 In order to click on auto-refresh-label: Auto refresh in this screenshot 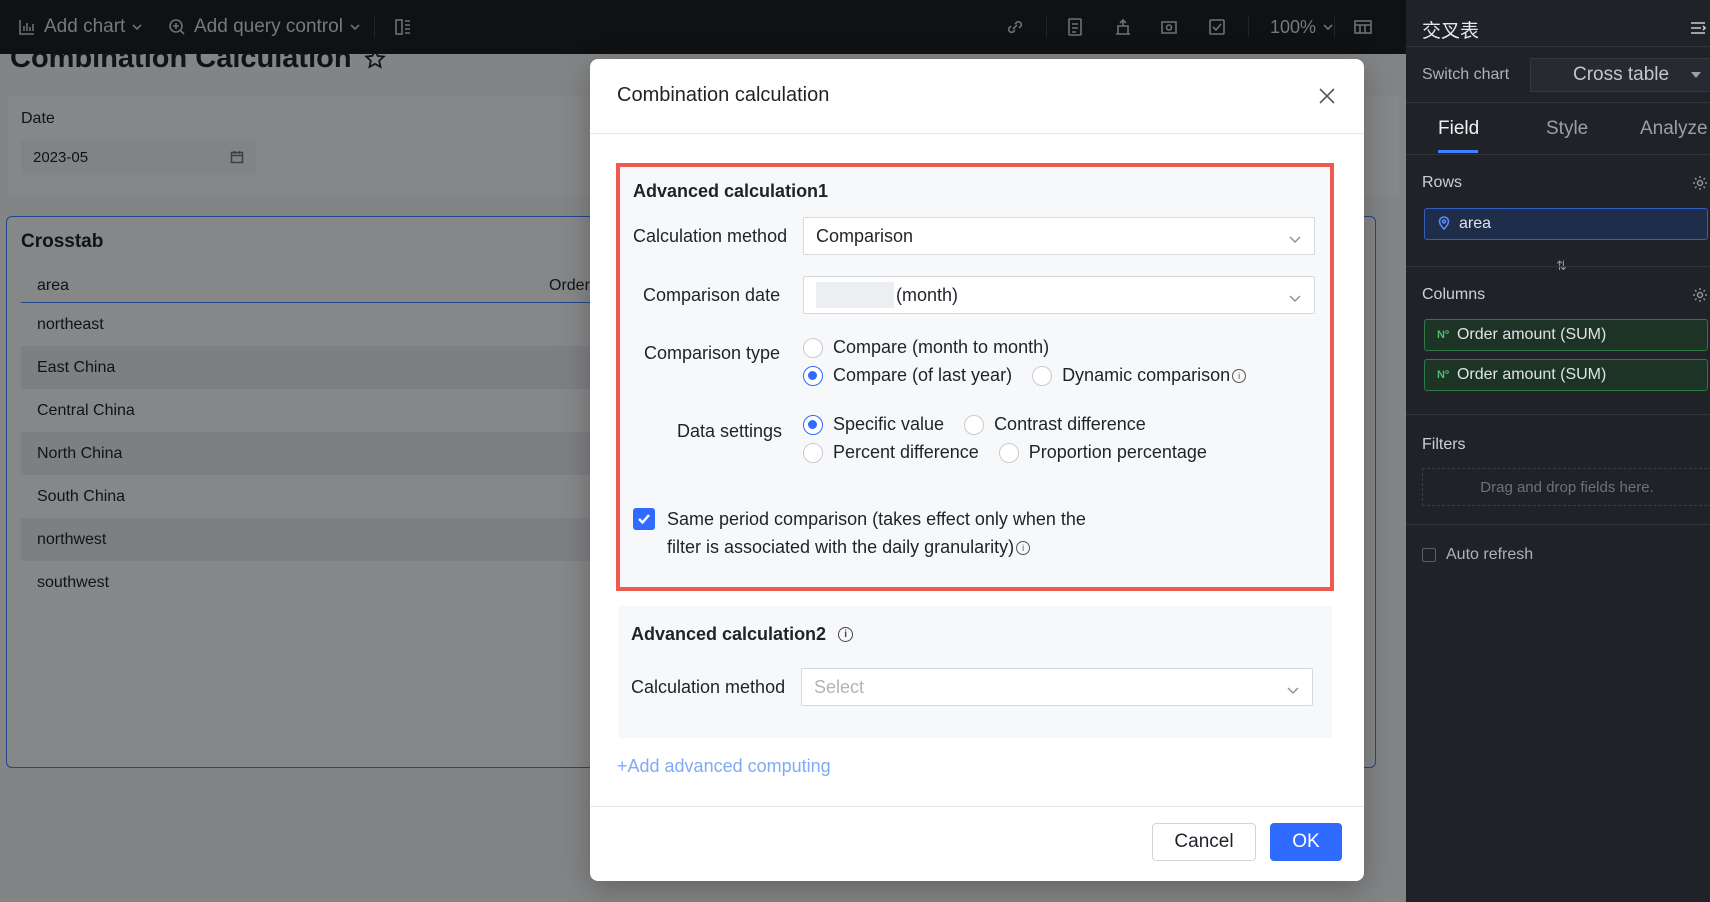, I will do `click(1490, 554)`.